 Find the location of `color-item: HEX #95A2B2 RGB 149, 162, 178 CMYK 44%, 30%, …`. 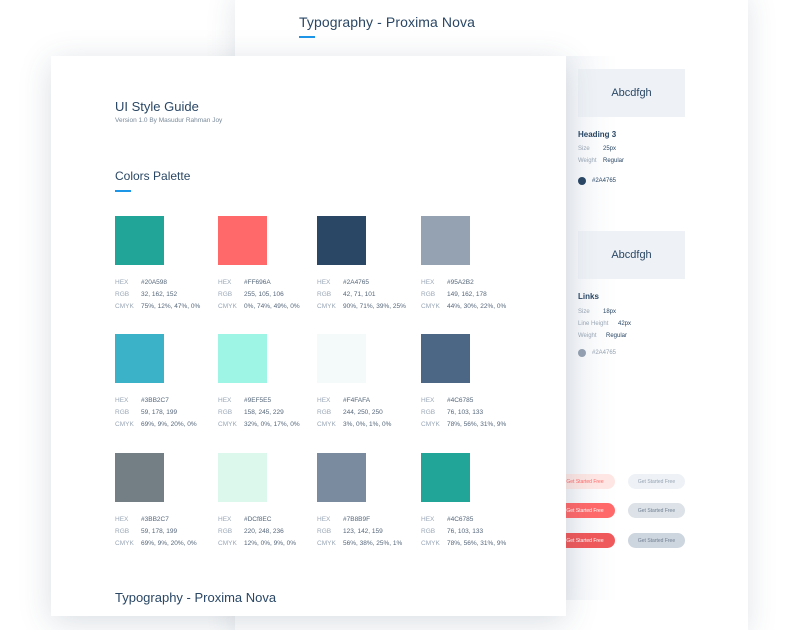

color-item: HEX #95A2B2 RGB 149, 162, 178 CMYK 44%, 30%, … is located at coordinates (471, 266).